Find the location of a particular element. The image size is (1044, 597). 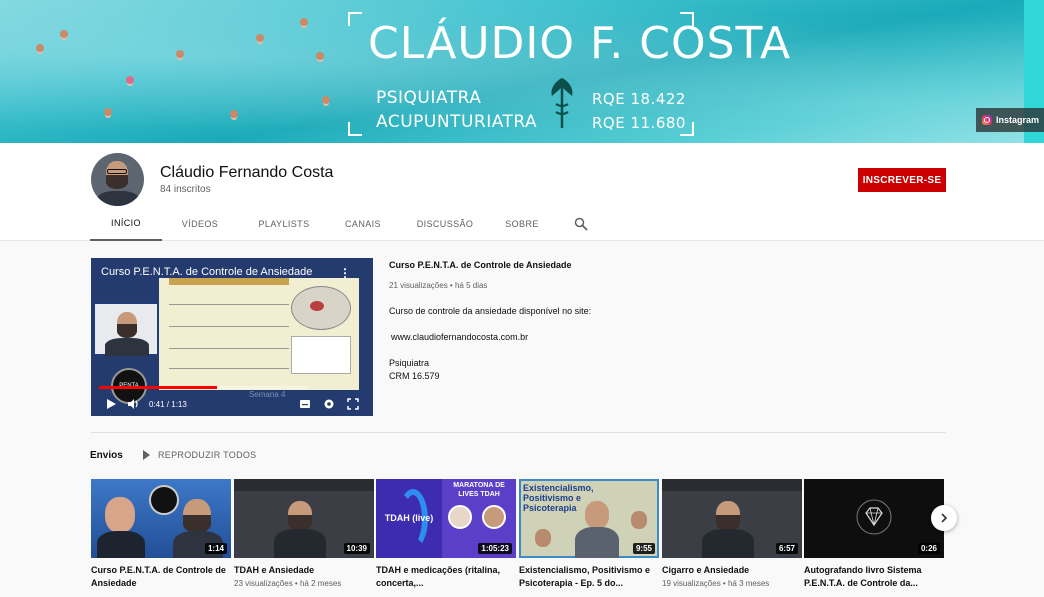

video-thumbnail: 0:26 is located at coordinates (874, 518).